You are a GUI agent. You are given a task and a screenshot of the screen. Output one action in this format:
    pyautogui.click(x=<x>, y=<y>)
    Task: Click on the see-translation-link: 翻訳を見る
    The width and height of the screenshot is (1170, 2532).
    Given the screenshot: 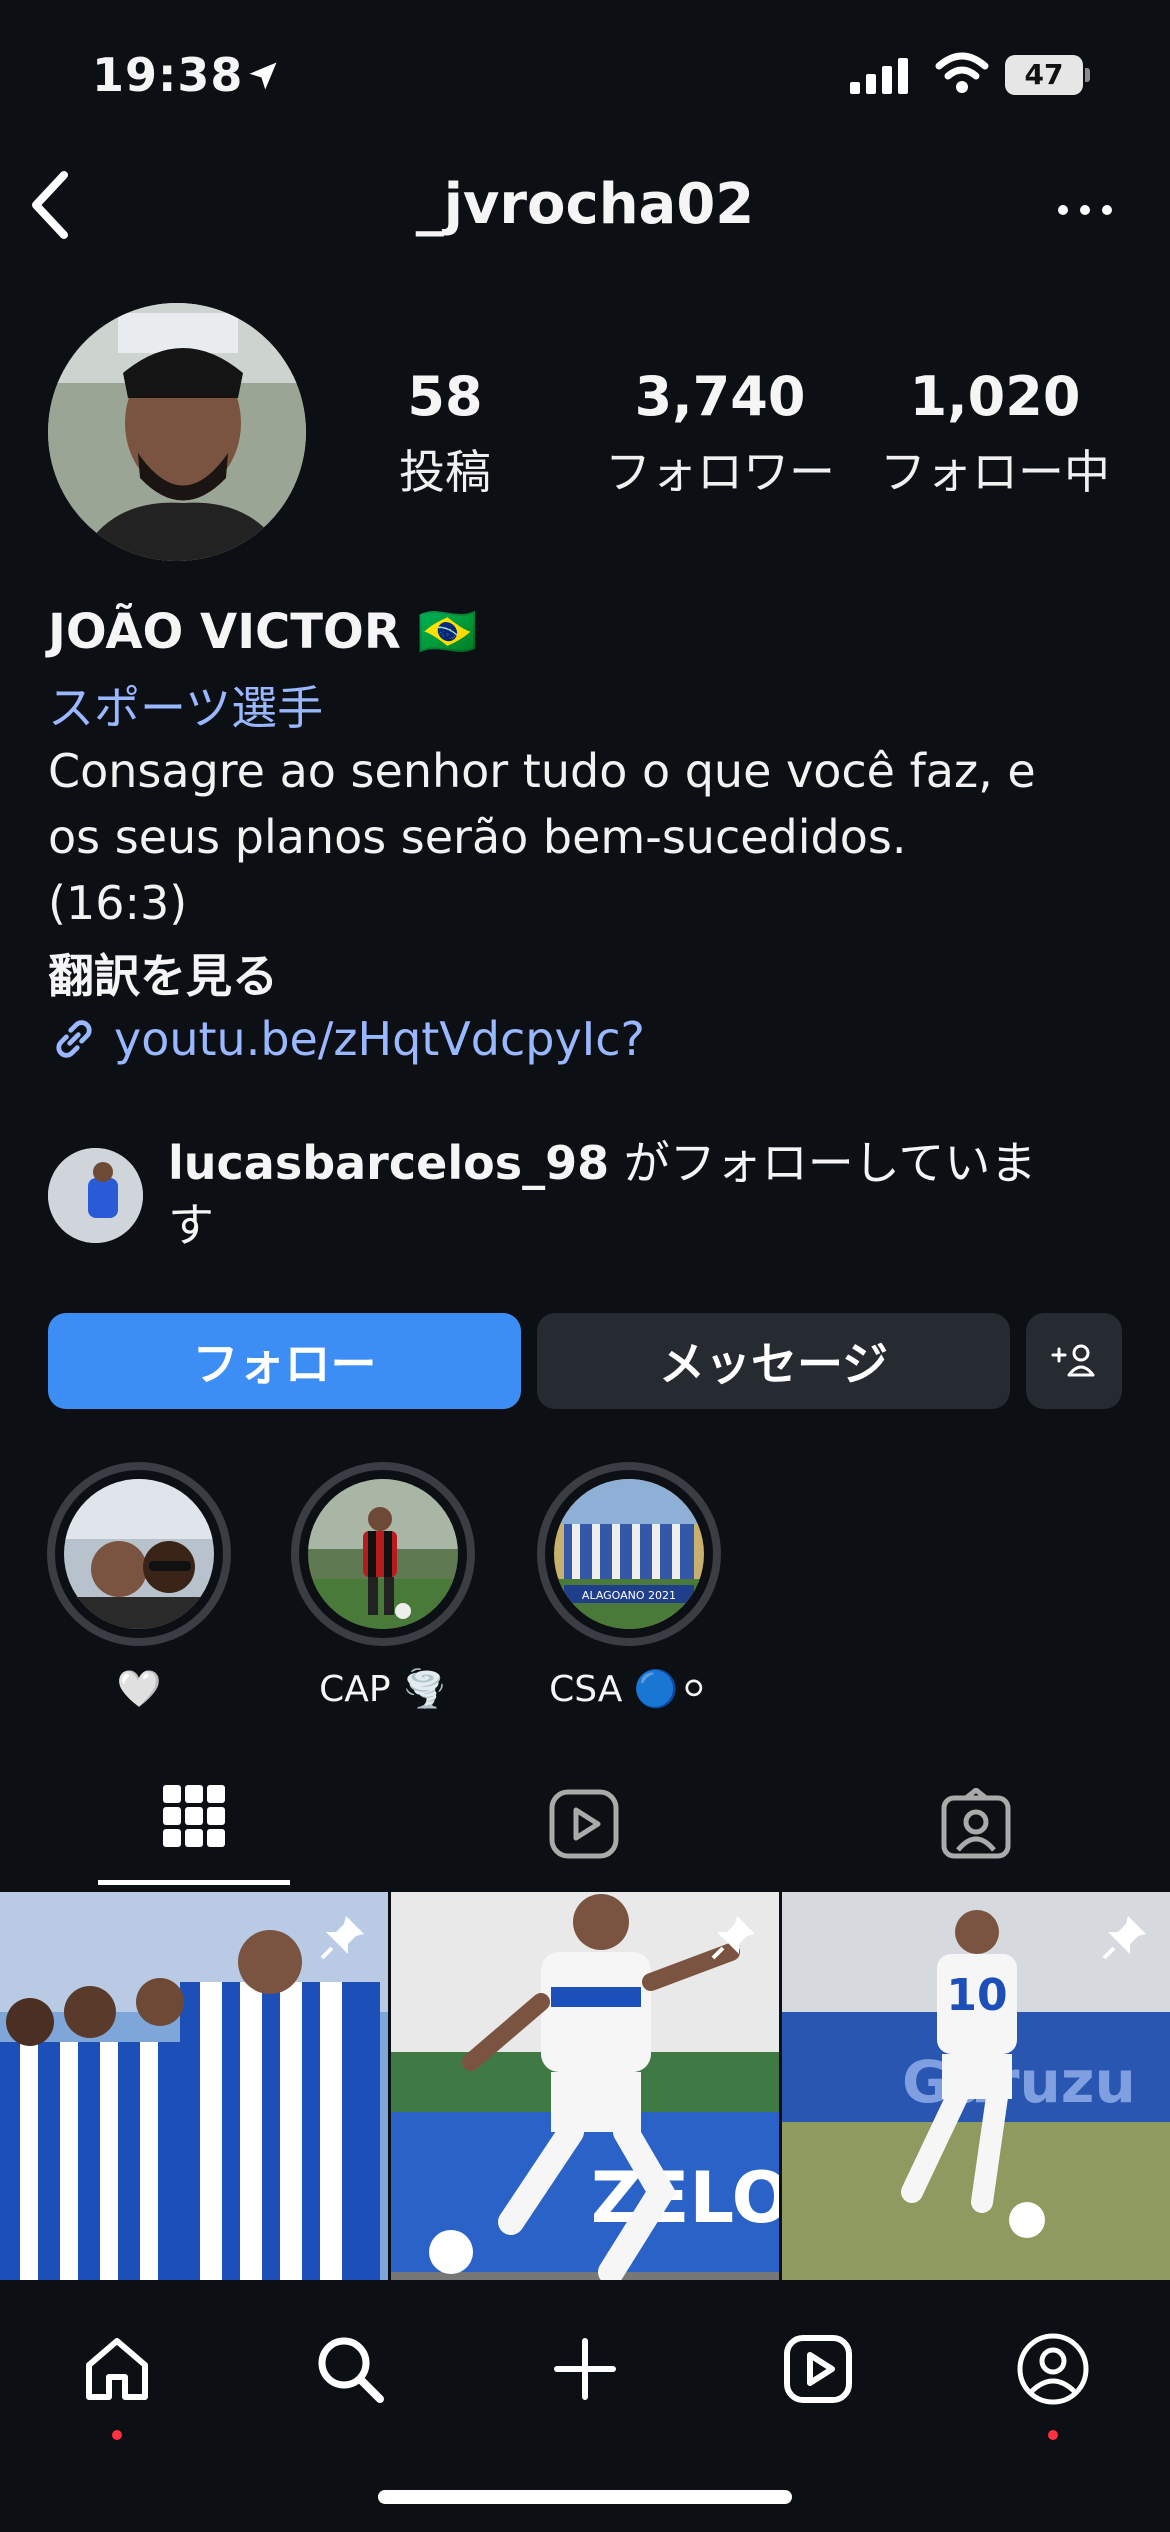 What is the action you would take?
    pyautogui.click(x=163, y=973)
    